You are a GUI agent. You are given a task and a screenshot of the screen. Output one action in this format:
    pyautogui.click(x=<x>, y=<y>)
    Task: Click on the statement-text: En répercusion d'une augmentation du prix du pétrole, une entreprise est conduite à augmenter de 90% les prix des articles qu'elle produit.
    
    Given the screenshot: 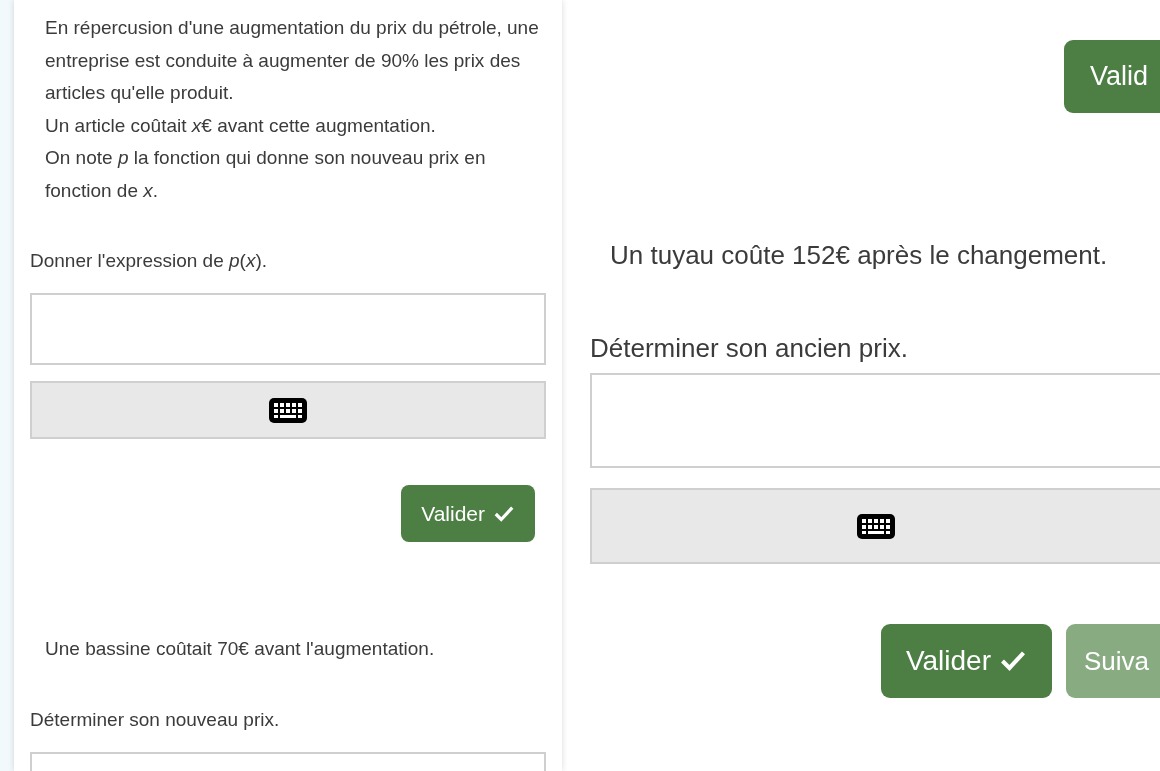 What is the action you would take?
    pyautogui.click(x=292, y=60)
    